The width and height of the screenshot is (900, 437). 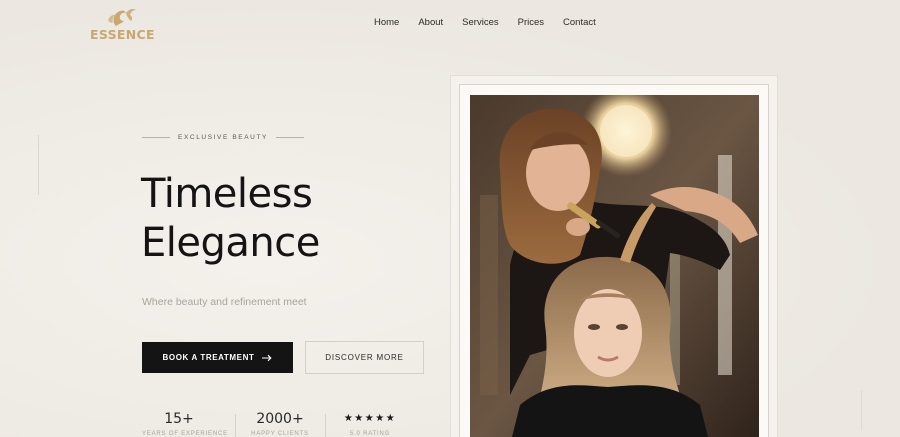 I want to click on nav-prices: Prices, so click(x=531, y=22).